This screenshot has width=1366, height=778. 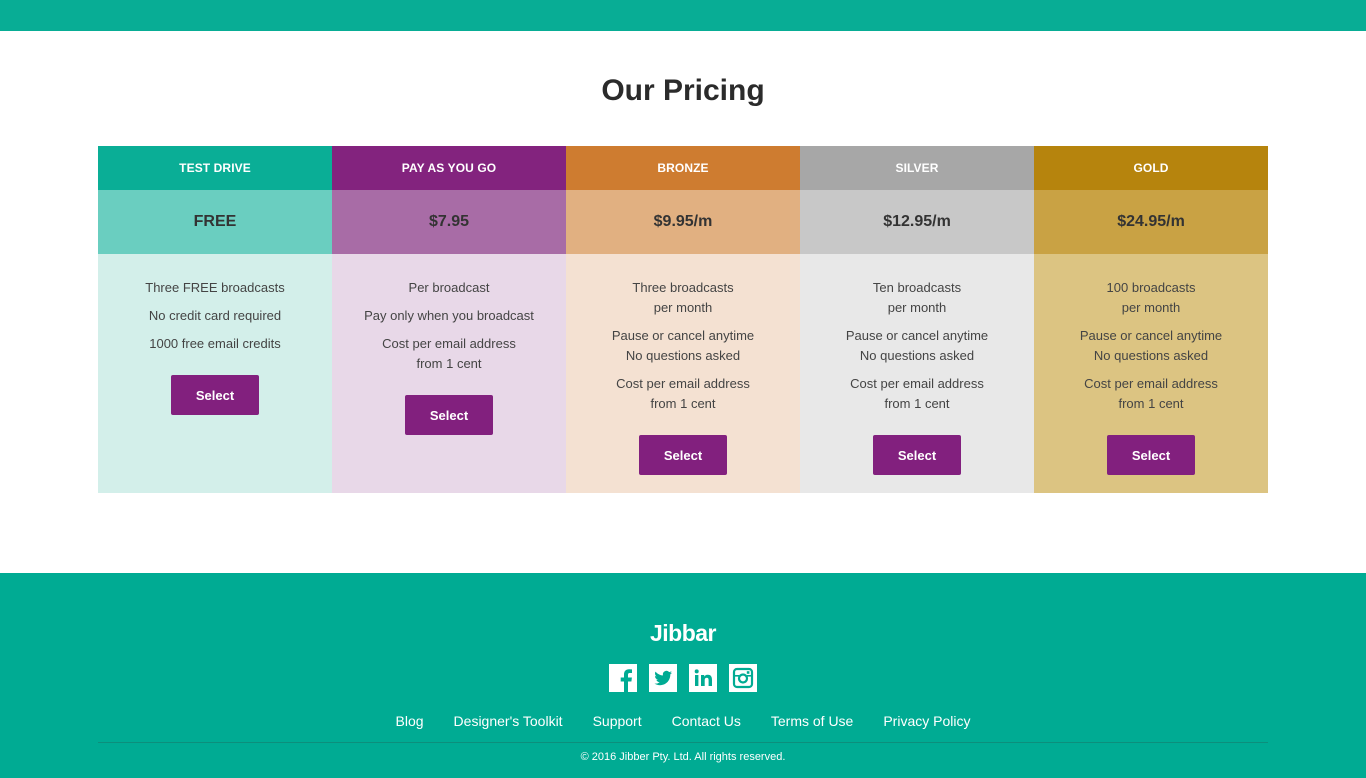 I want to click on plan-feature-line: 100 broadcasts, so click(x=1151, y=287).